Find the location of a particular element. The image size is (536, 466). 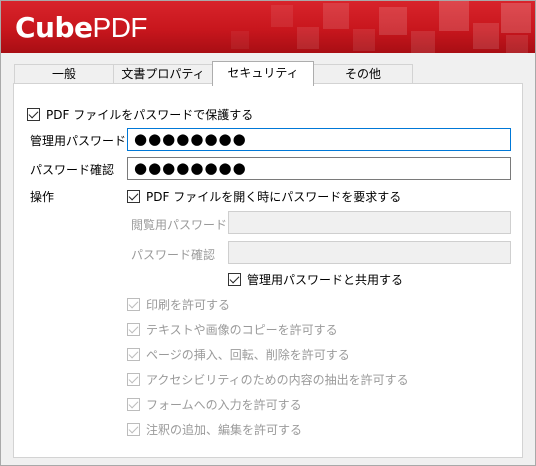

require-open-checkbox is located at coordinates (133, 196).